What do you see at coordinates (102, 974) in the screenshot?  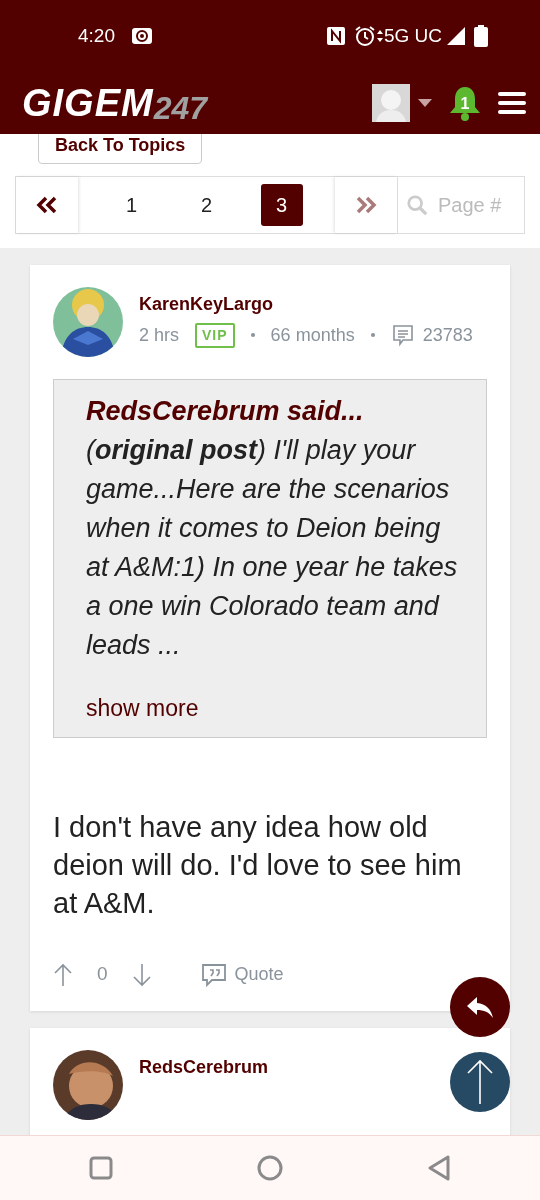 I see `vote-count: 0` at bounding box center [102, 974].